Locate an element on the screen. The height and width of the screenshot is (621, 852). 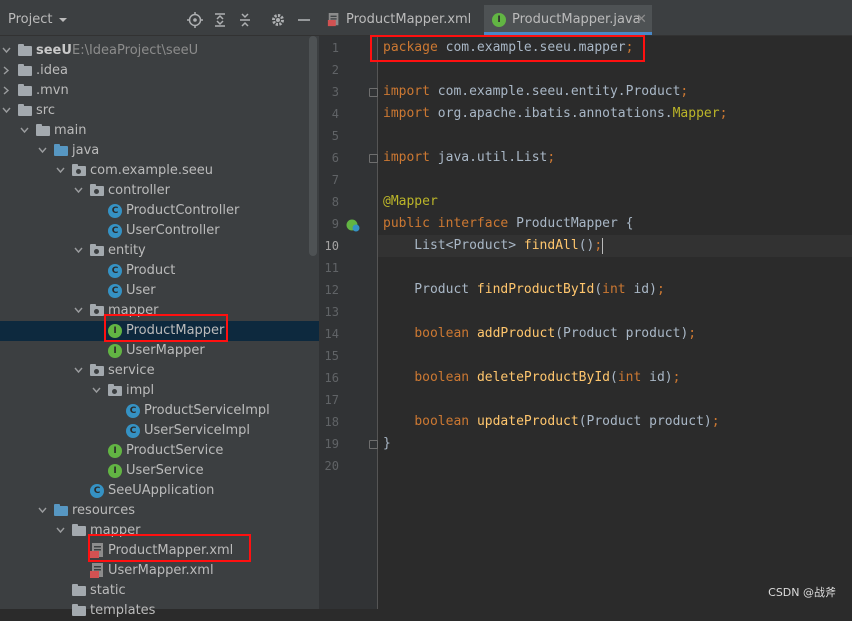
tree-item: C SeeUApplication is located at coordinates (159, 491).